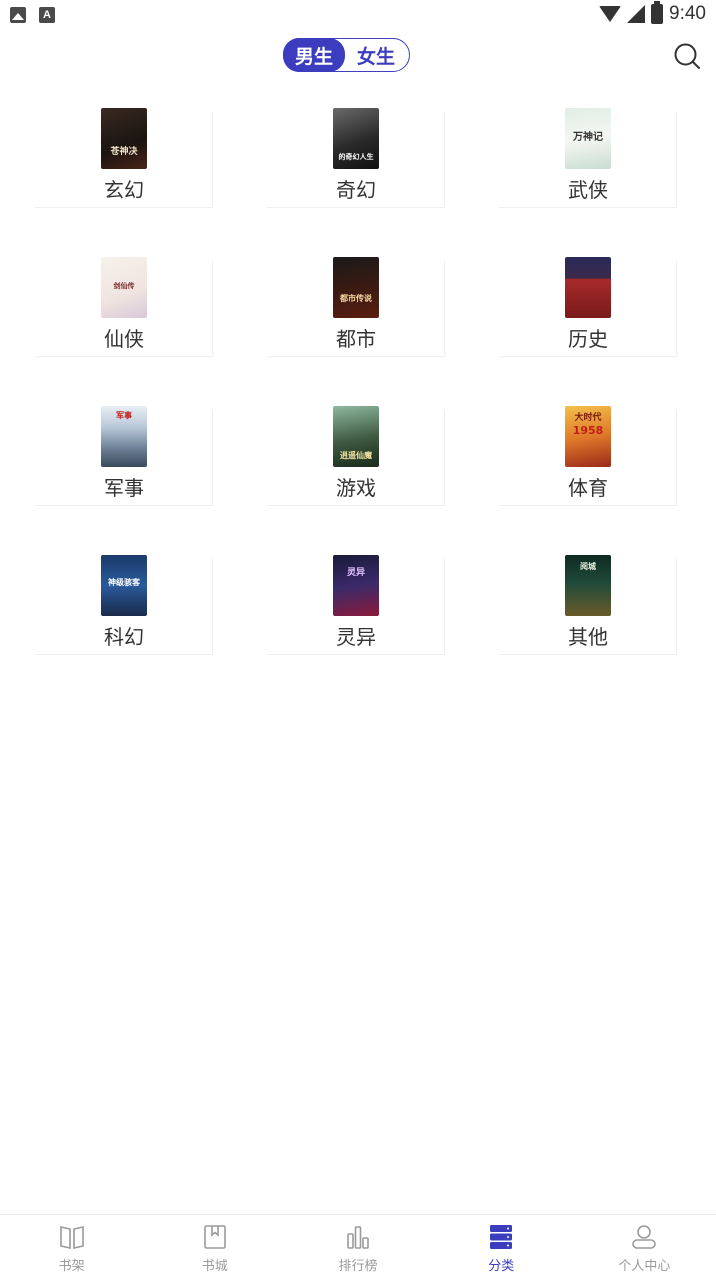  Describe the element at coordinates (314, 55) in the screenshot. I see `tab-male: 男生` at that location.